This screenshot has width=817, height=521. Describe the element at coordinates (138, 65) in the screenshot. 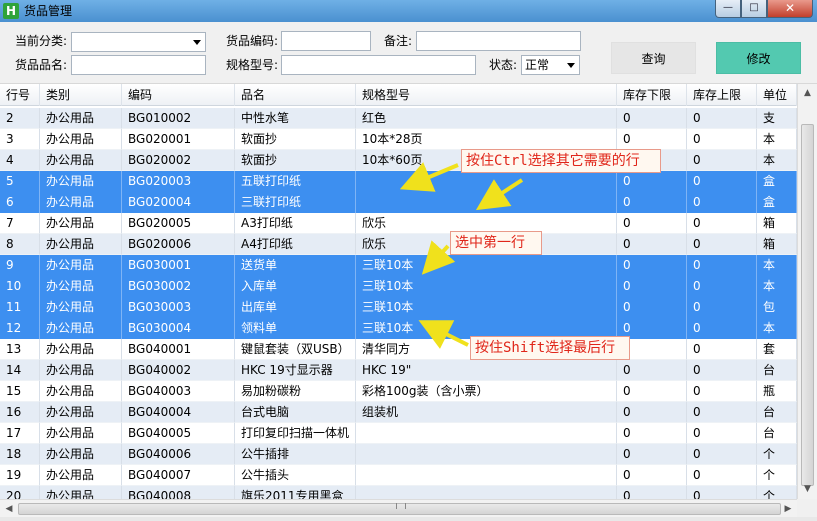

I see `name-input` at that location.